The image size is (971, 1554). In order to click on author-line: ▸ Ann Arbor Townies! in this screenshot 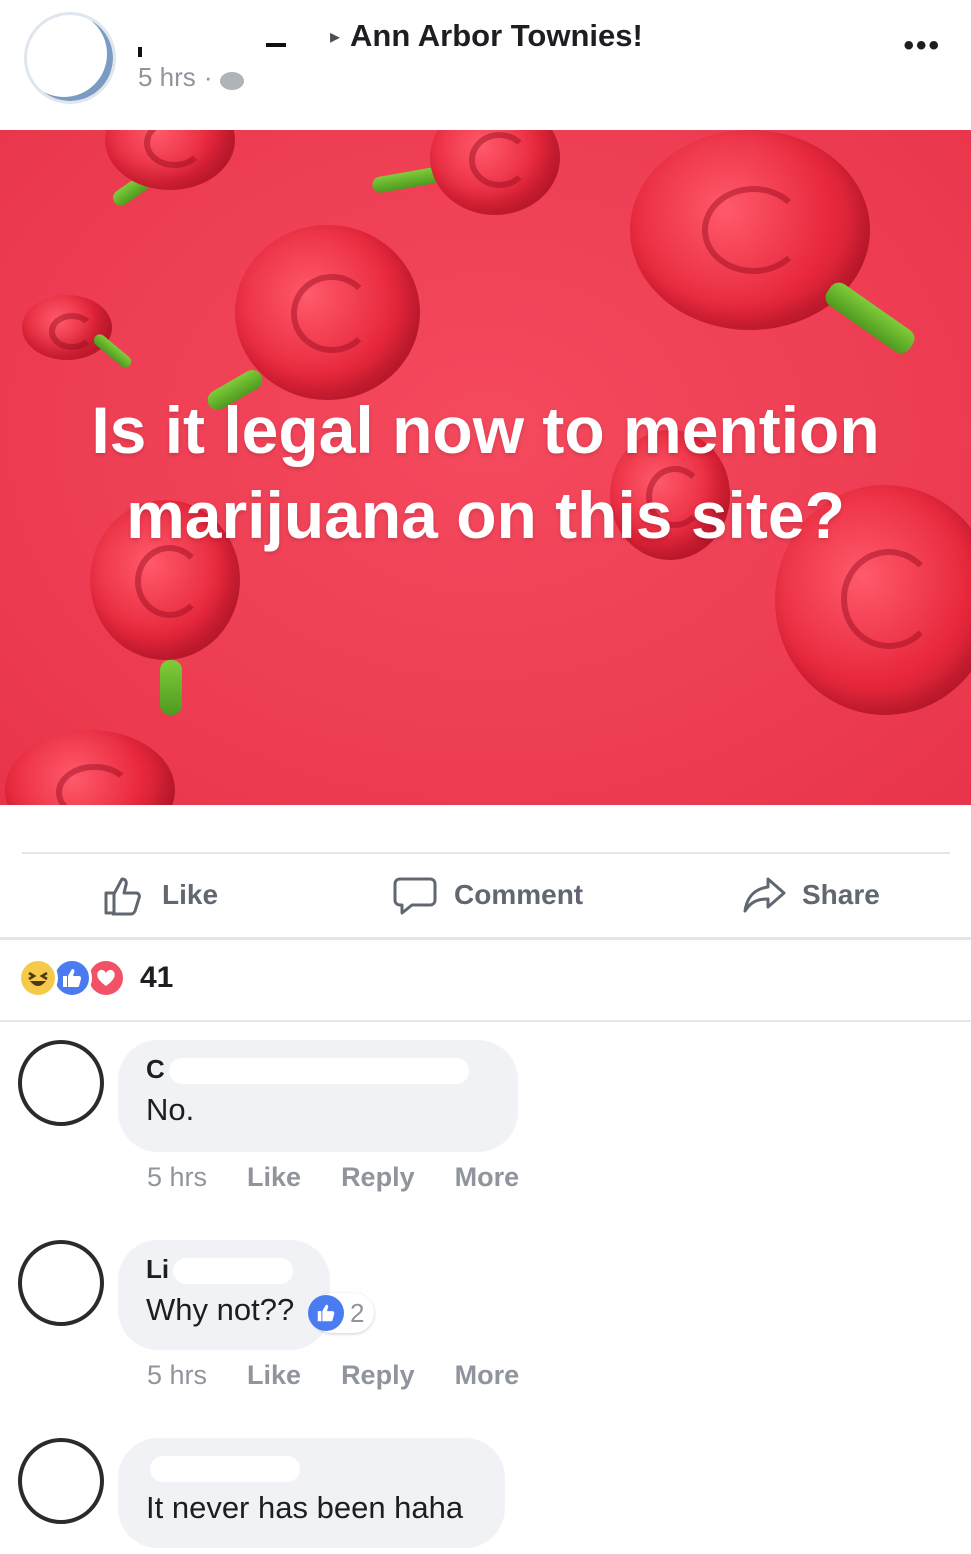, I will do `click(390, 36)`.